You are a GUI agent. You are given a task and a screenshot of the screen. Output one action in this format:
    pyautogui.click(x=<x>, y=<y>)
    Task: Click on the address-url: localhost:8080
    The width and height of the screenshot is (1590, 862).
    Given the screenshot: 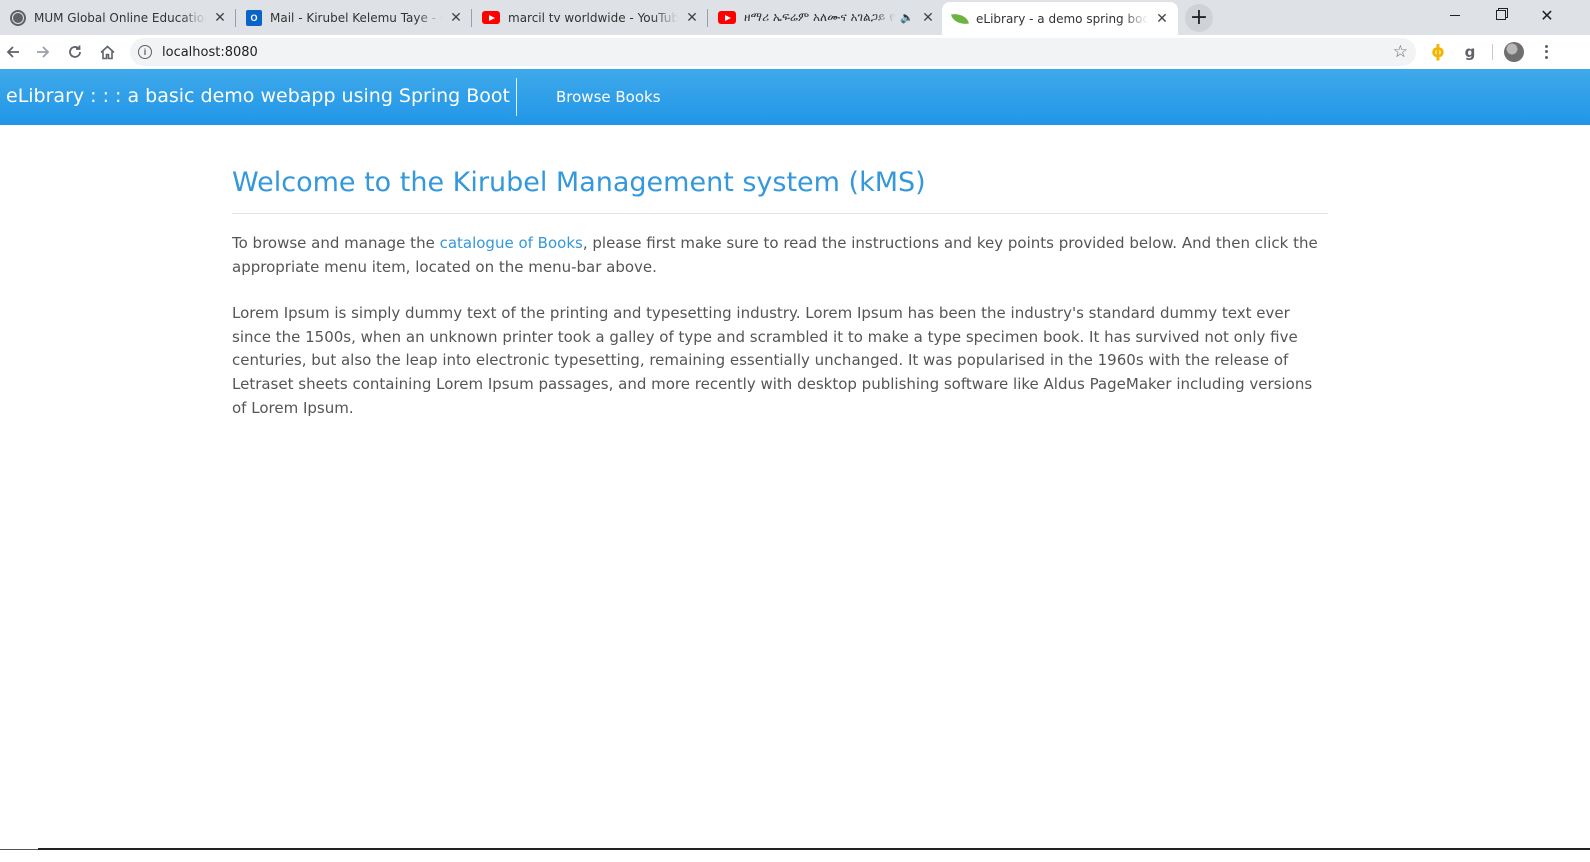 What is the action you would take?
    pyautogui.click(x=210, y=52)
    